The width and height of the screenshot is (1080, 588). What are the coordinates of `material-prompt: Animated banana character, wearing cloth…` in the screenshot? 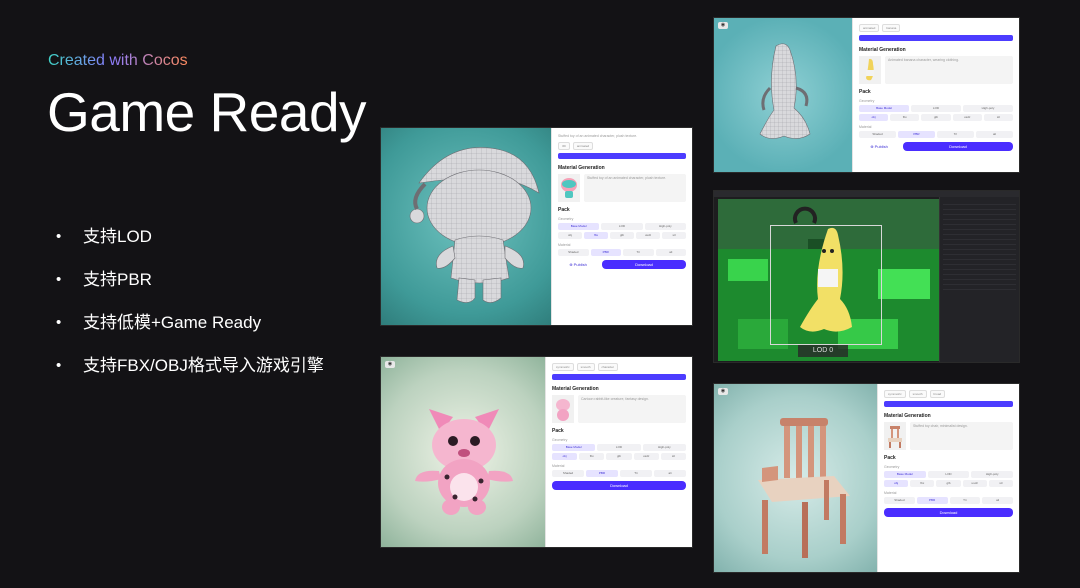 It's located at (949, 70).